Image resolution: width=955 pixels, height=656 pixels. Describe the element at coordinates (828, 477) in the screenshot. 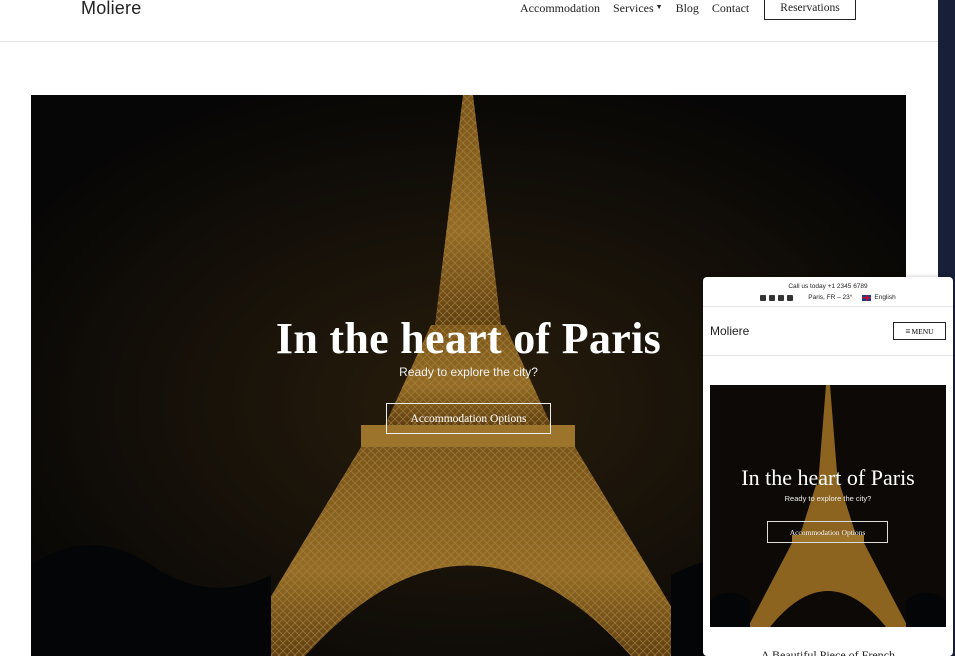

I see `mobile-hero-title: In the heart of Paris` at that location.